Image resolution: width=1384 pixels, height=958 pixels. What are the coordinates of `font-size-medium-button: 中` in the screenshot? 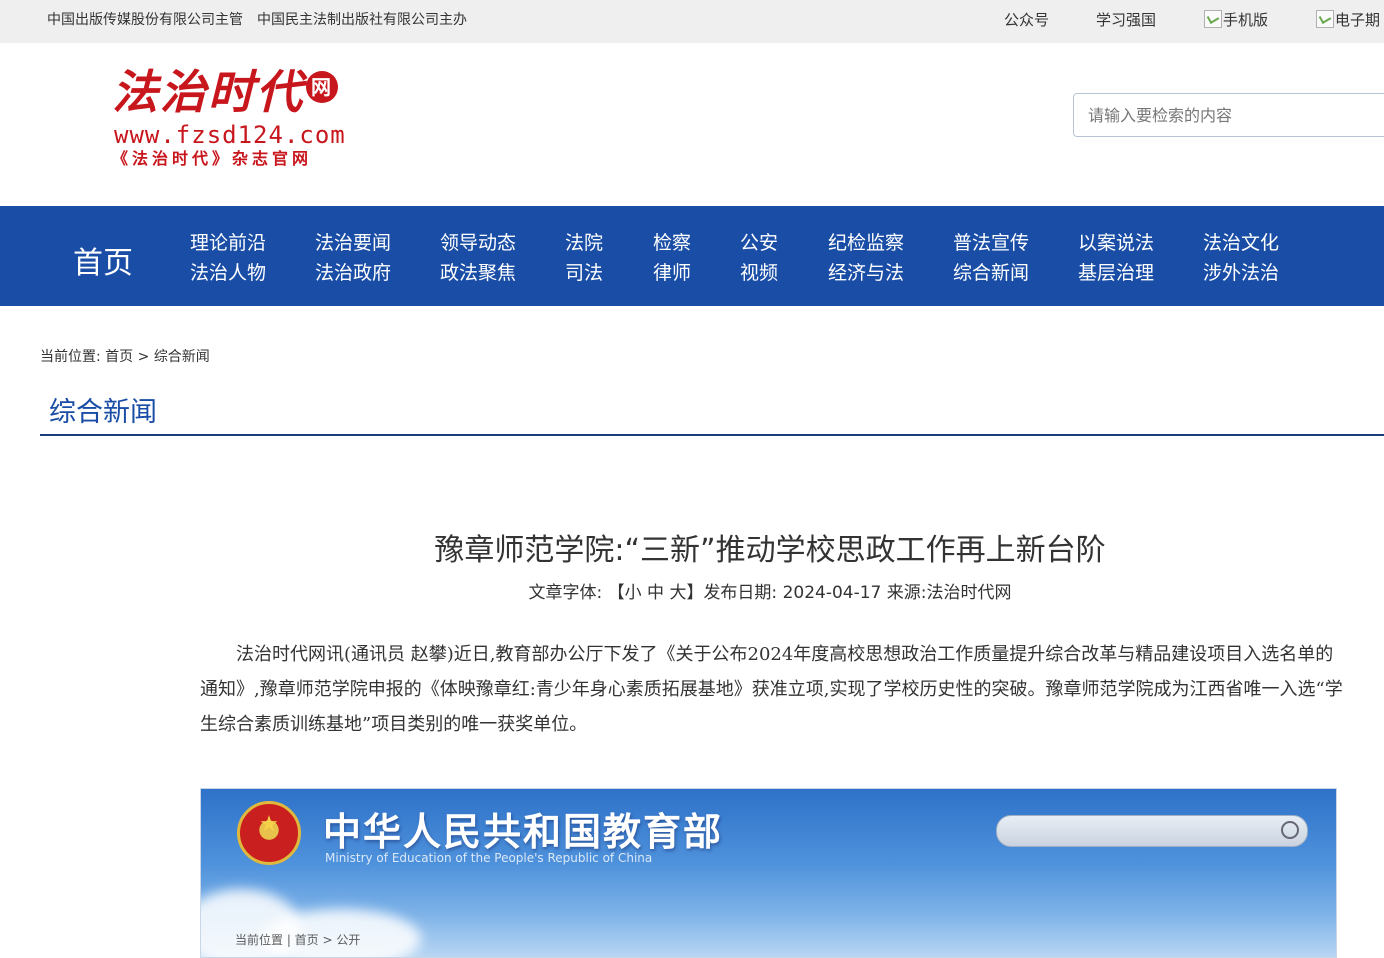 It's located at (655, 593).